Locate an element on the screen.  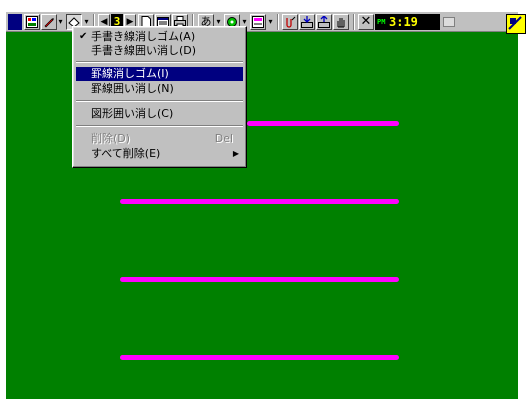
clock-ampm: PM is located at coordinates (381, 21).